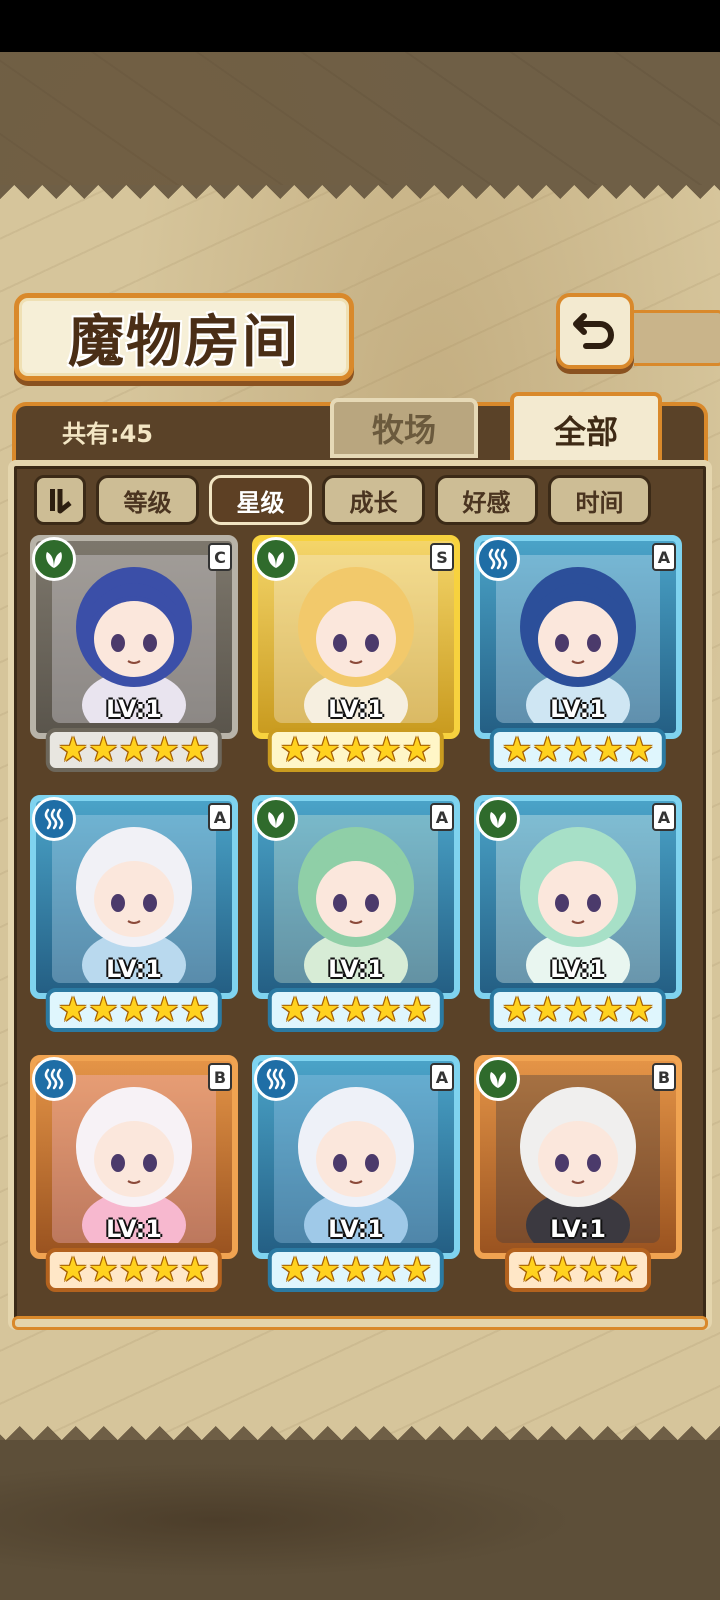 Image resolution: width=720 pixels, height=1600 pixels. I want to click on sort-bar: 等级 星级 成长 好感 时间, so click(342, 500).